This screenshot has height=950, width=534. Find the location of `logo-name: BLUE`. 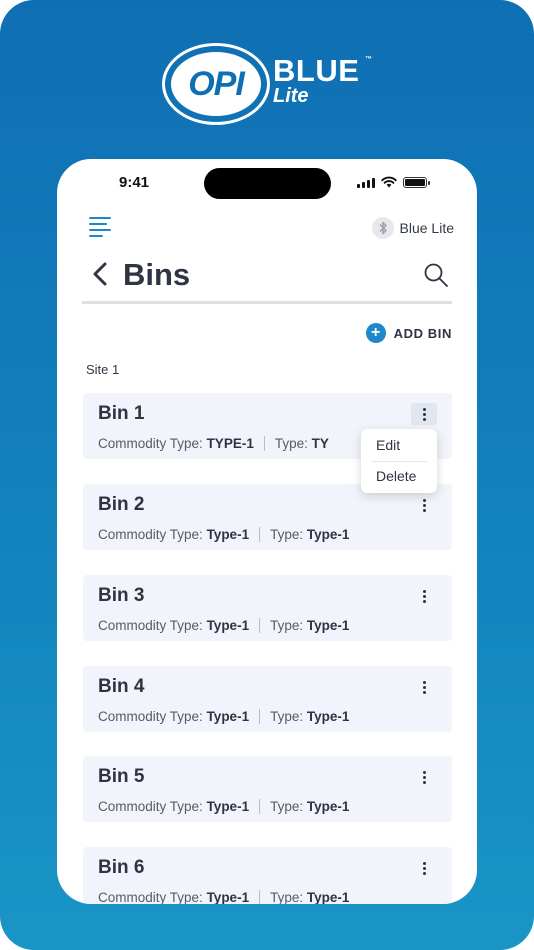

logo-name: BLUE is located at coordinates (316, 70).